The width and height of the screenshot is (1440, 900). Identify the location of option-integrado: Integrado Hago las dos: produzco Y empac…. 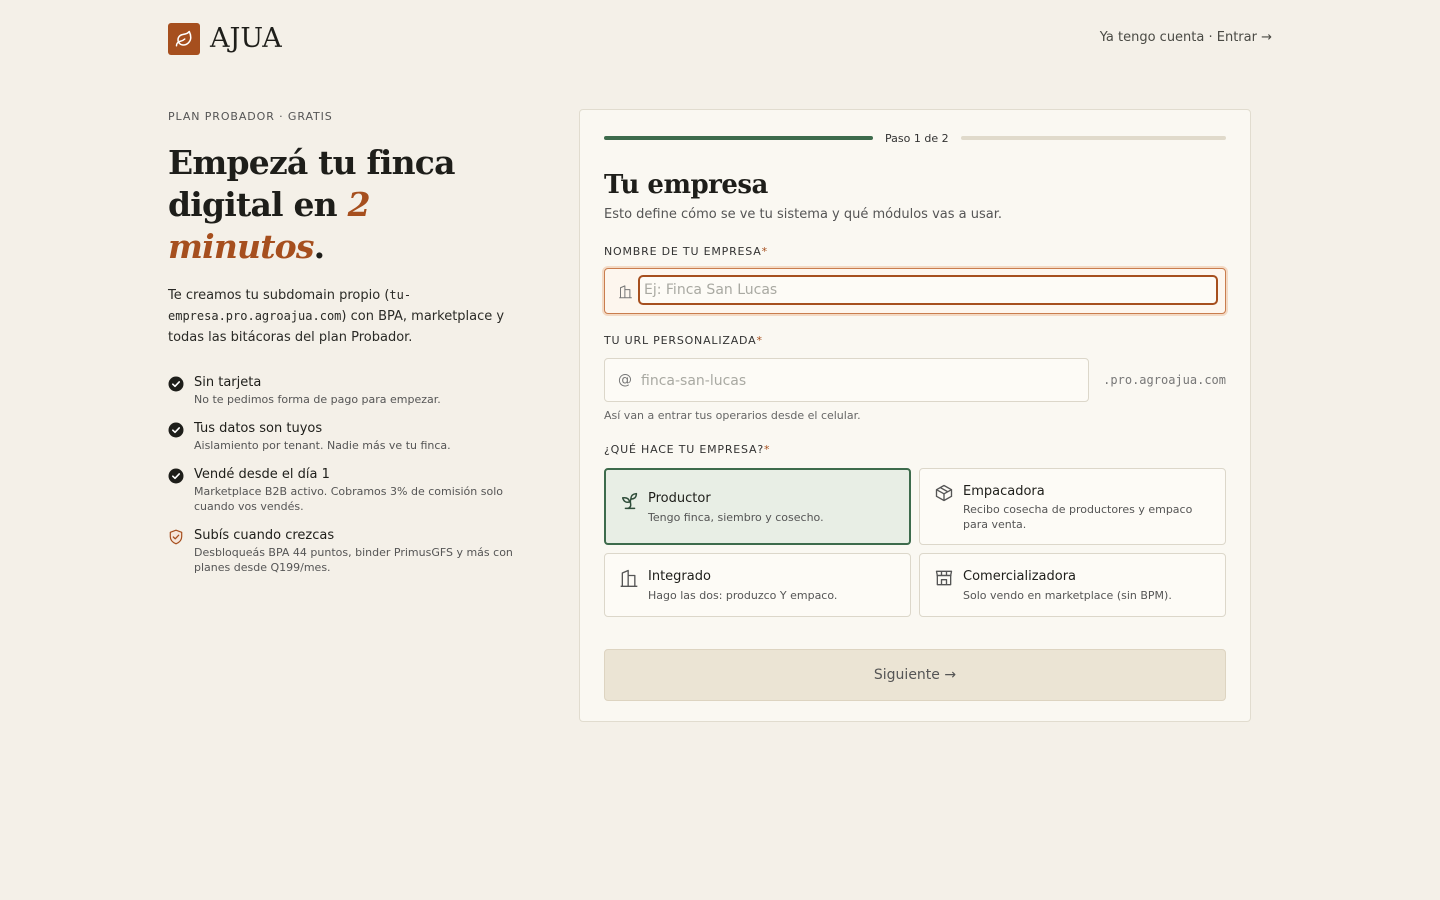
(757, 585).